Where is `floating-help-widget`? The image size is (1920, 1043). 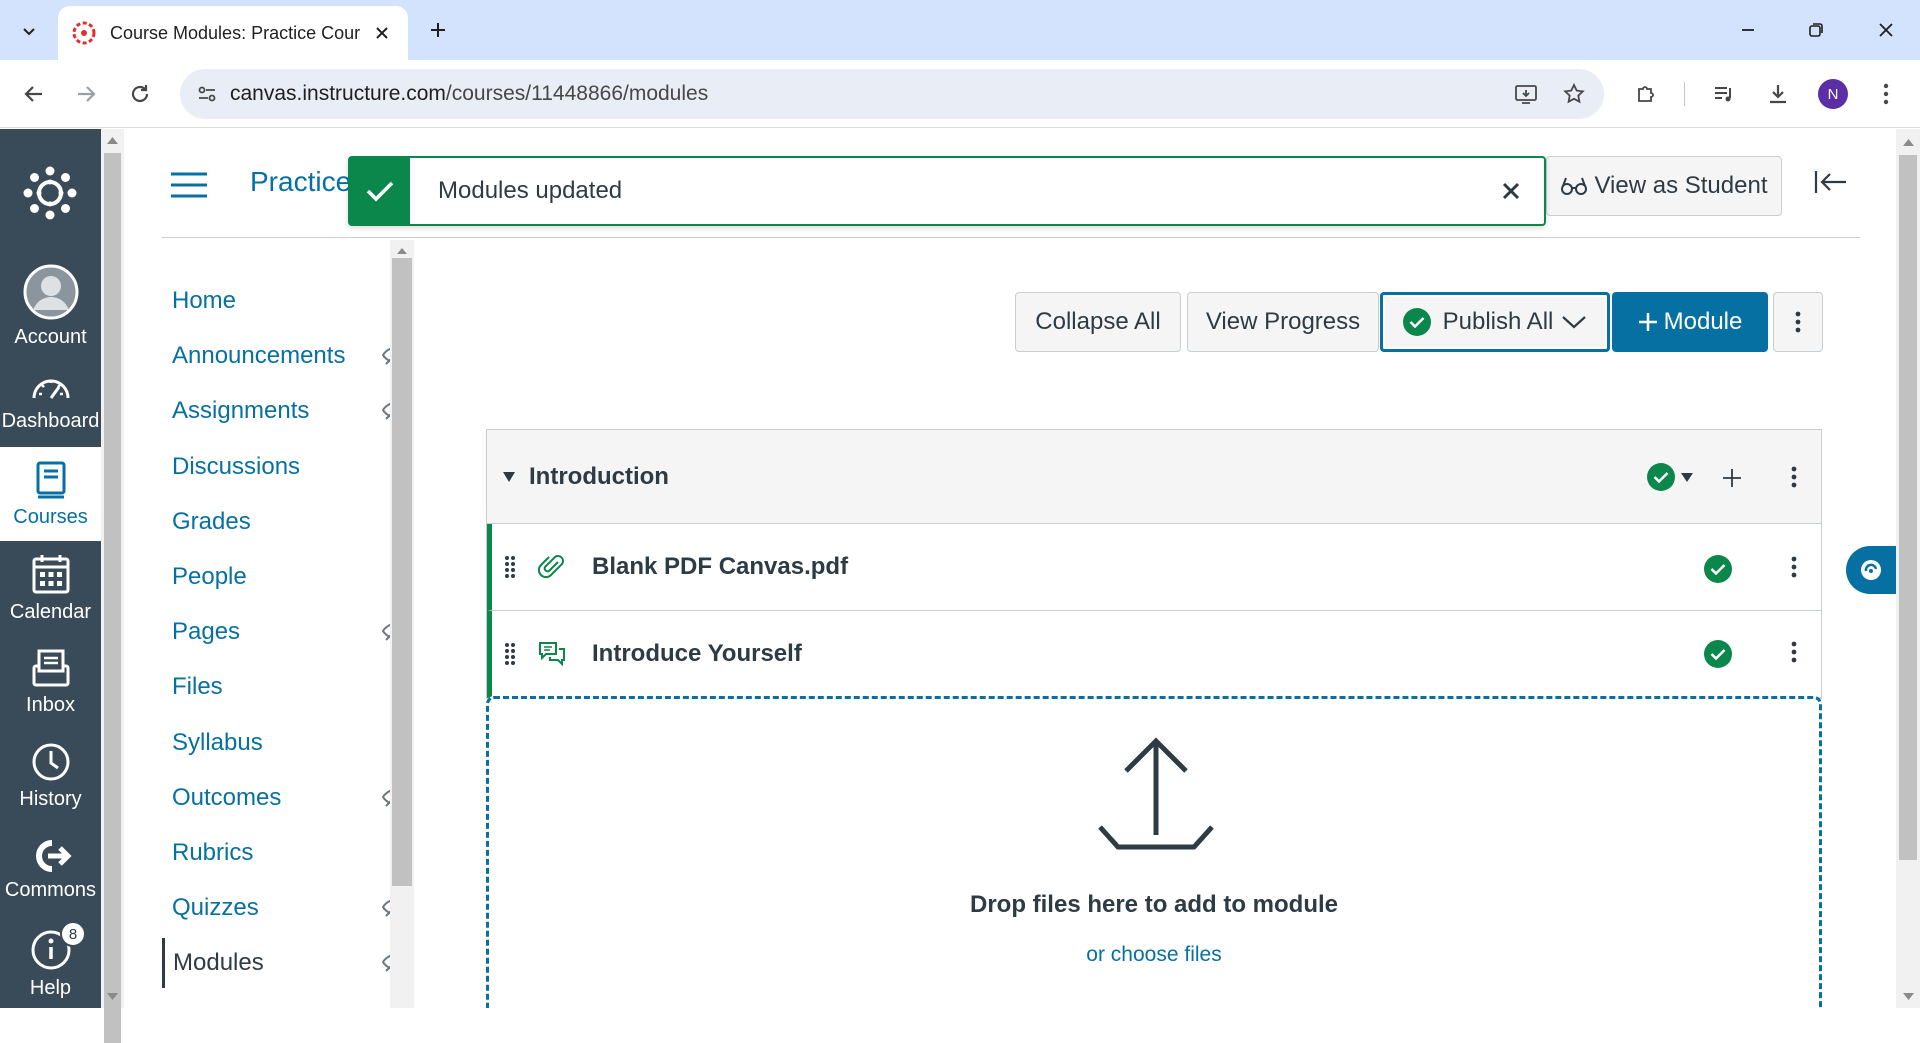 floating-help-widget is located at coordinates (1871, 570).